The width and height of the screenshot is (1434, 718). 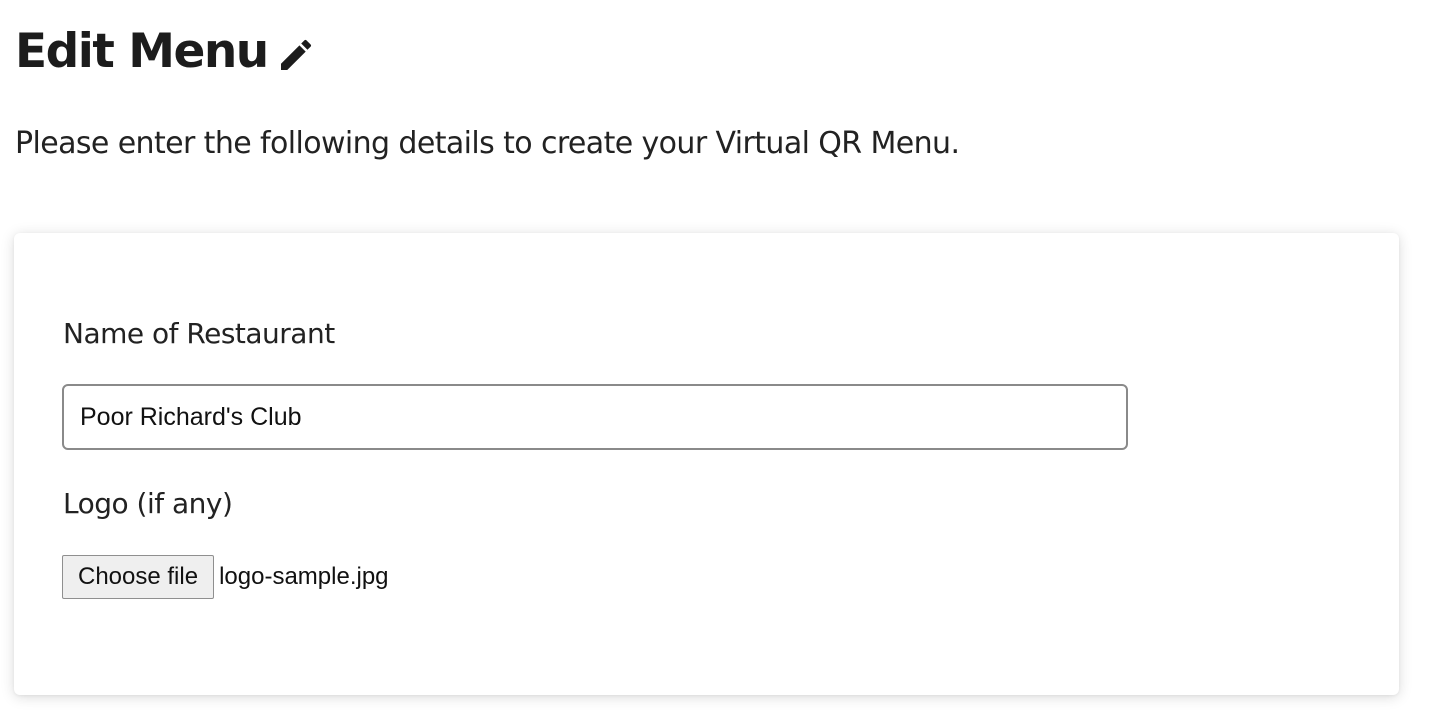 I want to click on restaurant-name-label: Name of Restaurant, so click(x=199, y=333).